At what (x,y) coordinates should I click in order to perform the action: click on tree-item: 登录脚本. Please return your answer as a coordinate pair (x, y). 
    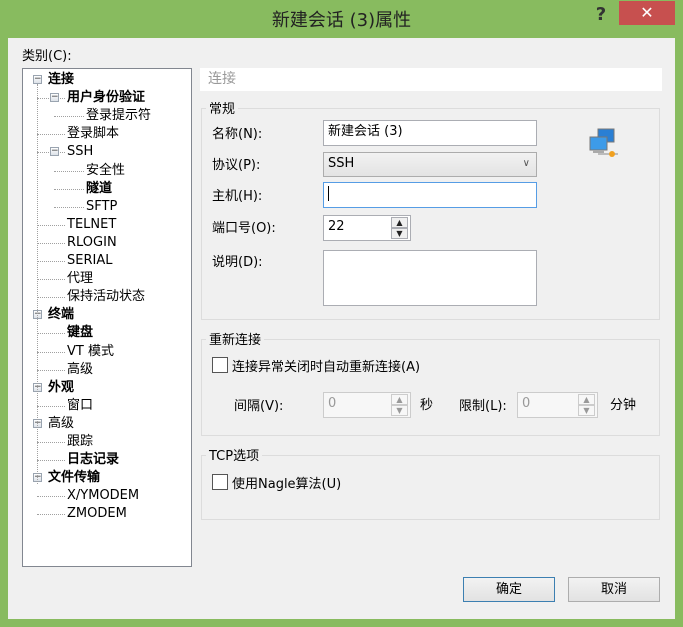
    Looking at the image, I should click on (93, 134).